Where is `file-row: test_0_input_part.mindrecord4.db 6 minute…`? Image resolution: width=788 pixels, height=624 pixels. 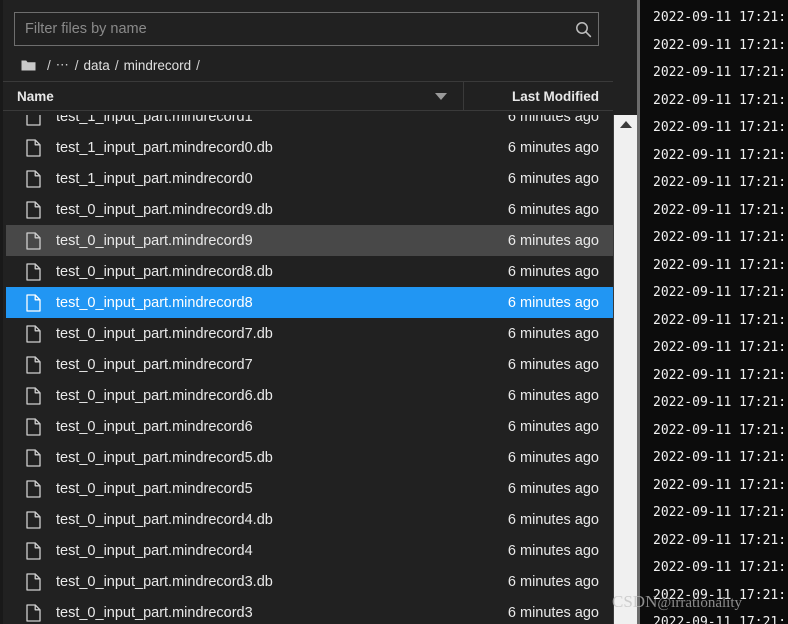
file-row: test_0_input_part.mindrecord4.db 6 minute… is located at coordinates (309, 519).